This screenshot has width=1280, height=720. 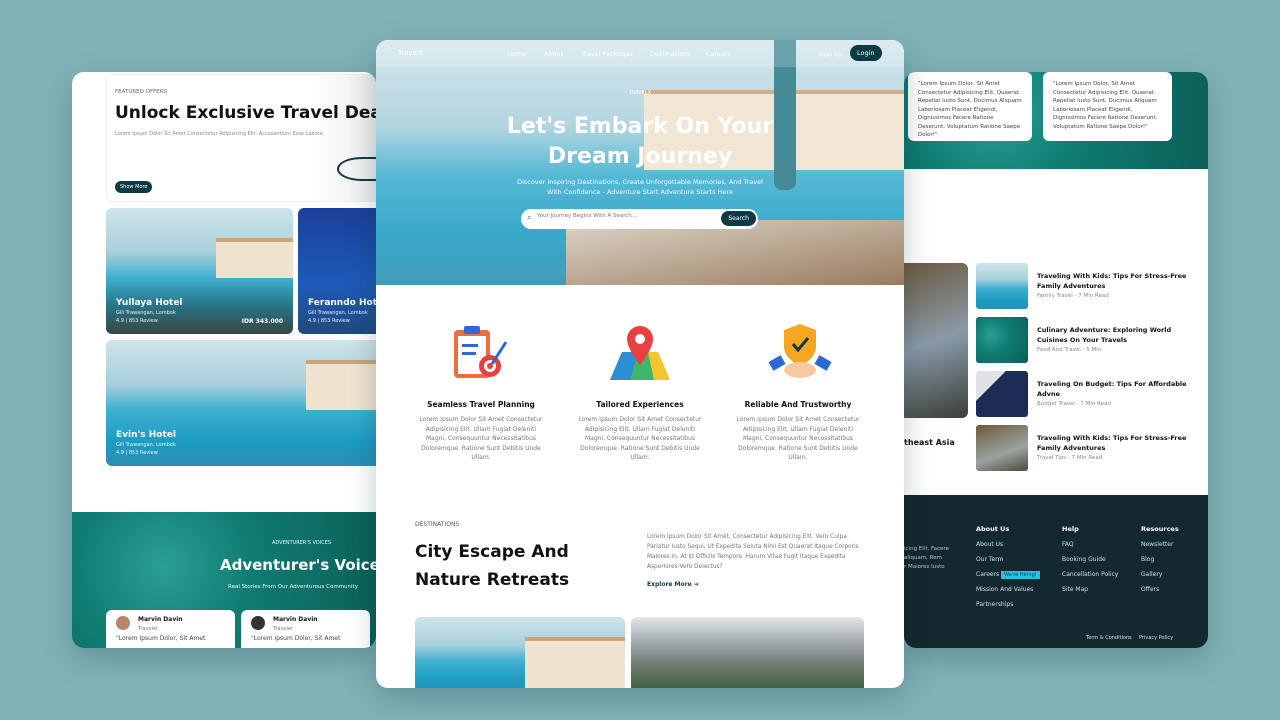 What do you see at coordinates (481, 352) in the screenshot?
I see `clipboard-target-icon` at bounding box center [481, 352].